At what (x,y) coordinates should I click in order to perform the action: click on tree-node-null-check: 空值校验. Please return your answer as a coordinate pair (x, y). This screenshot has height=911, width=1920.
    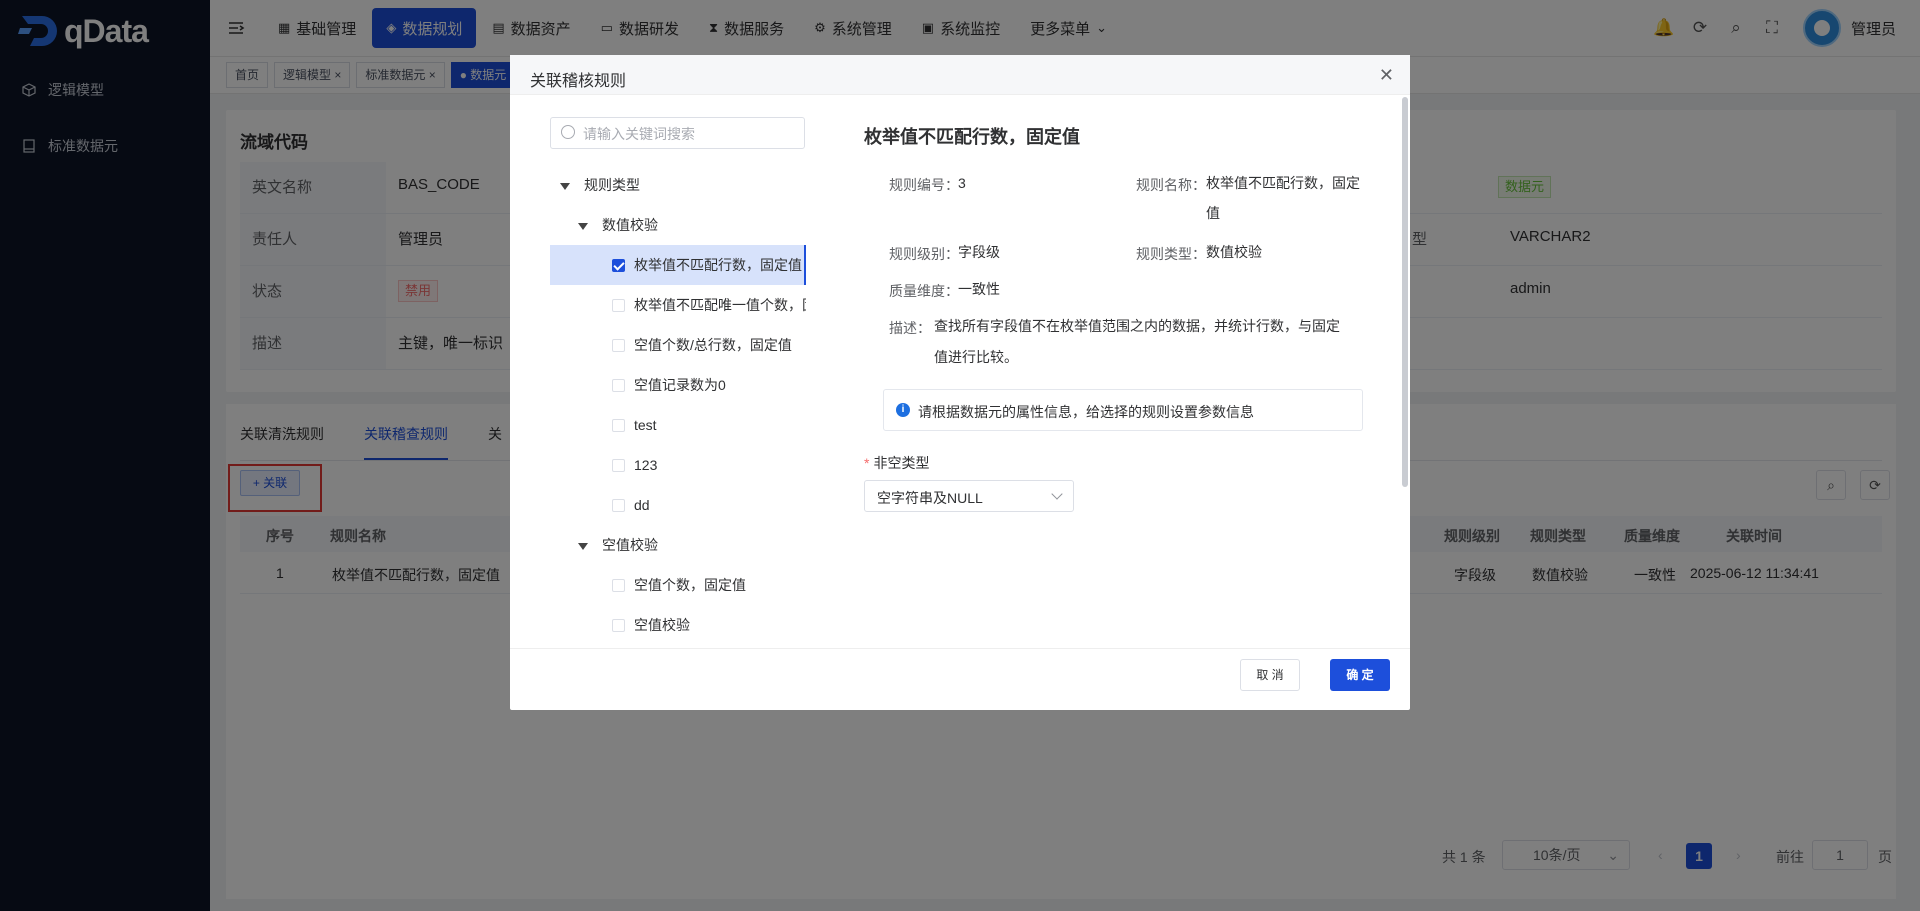
    Looking at the image, I should click on (678, 545).